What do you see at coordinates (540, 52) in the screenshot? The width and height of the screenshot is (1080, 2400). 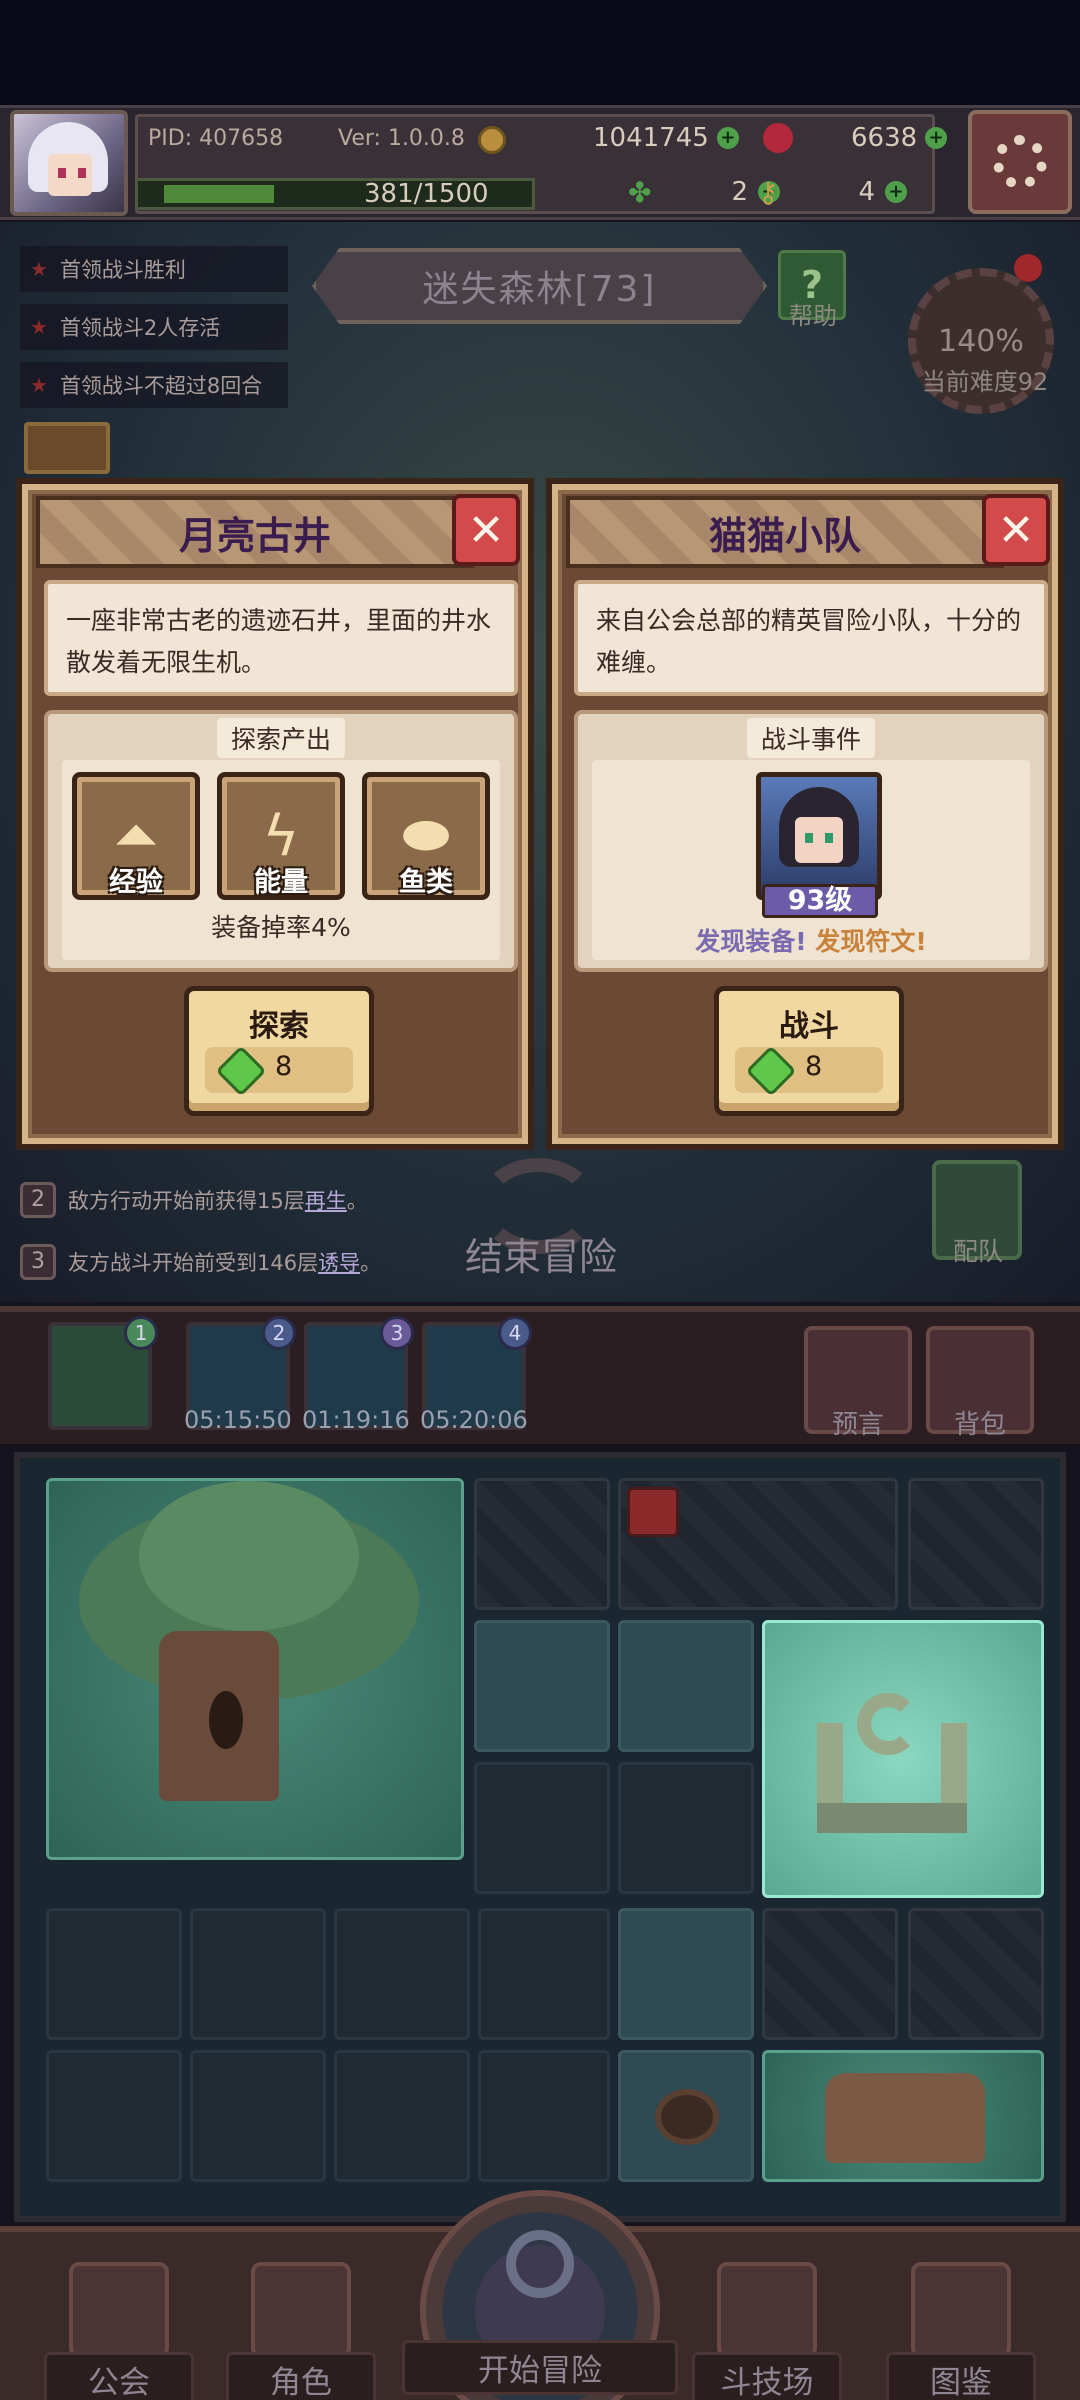 I see `status-bar` at bounding box center [540, 52].